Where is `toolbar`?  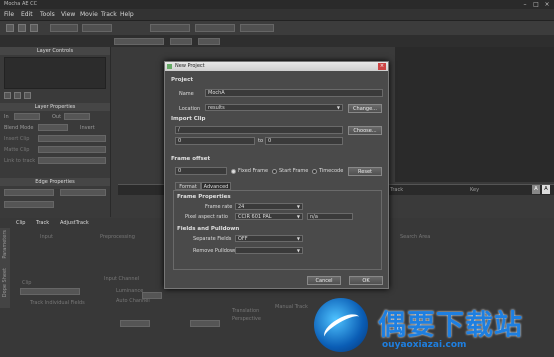
toolbar is located at coordinates (277, 28).